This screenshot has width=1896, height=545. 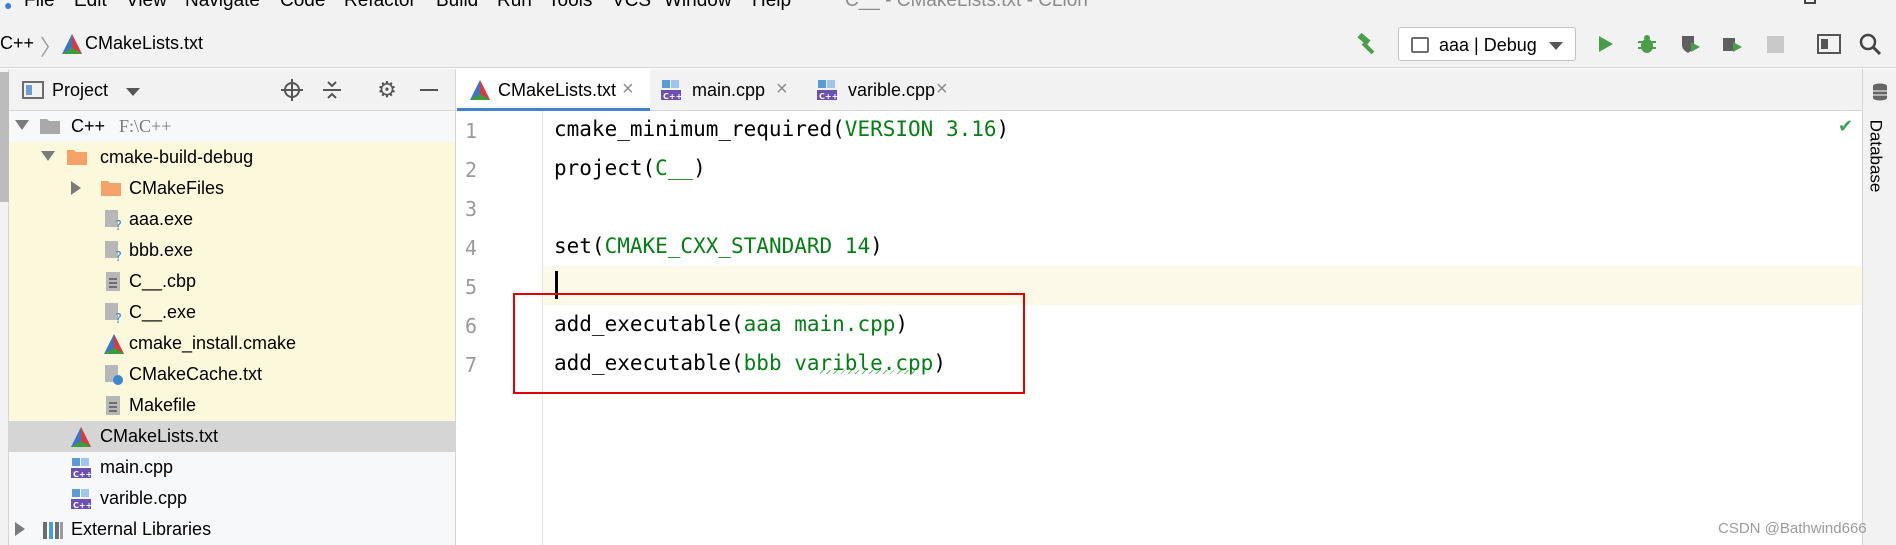 What do you see at coordinates (429, 90) in the screenshot?
I see `hide-panel-icon` at bounding box center [429, 90].